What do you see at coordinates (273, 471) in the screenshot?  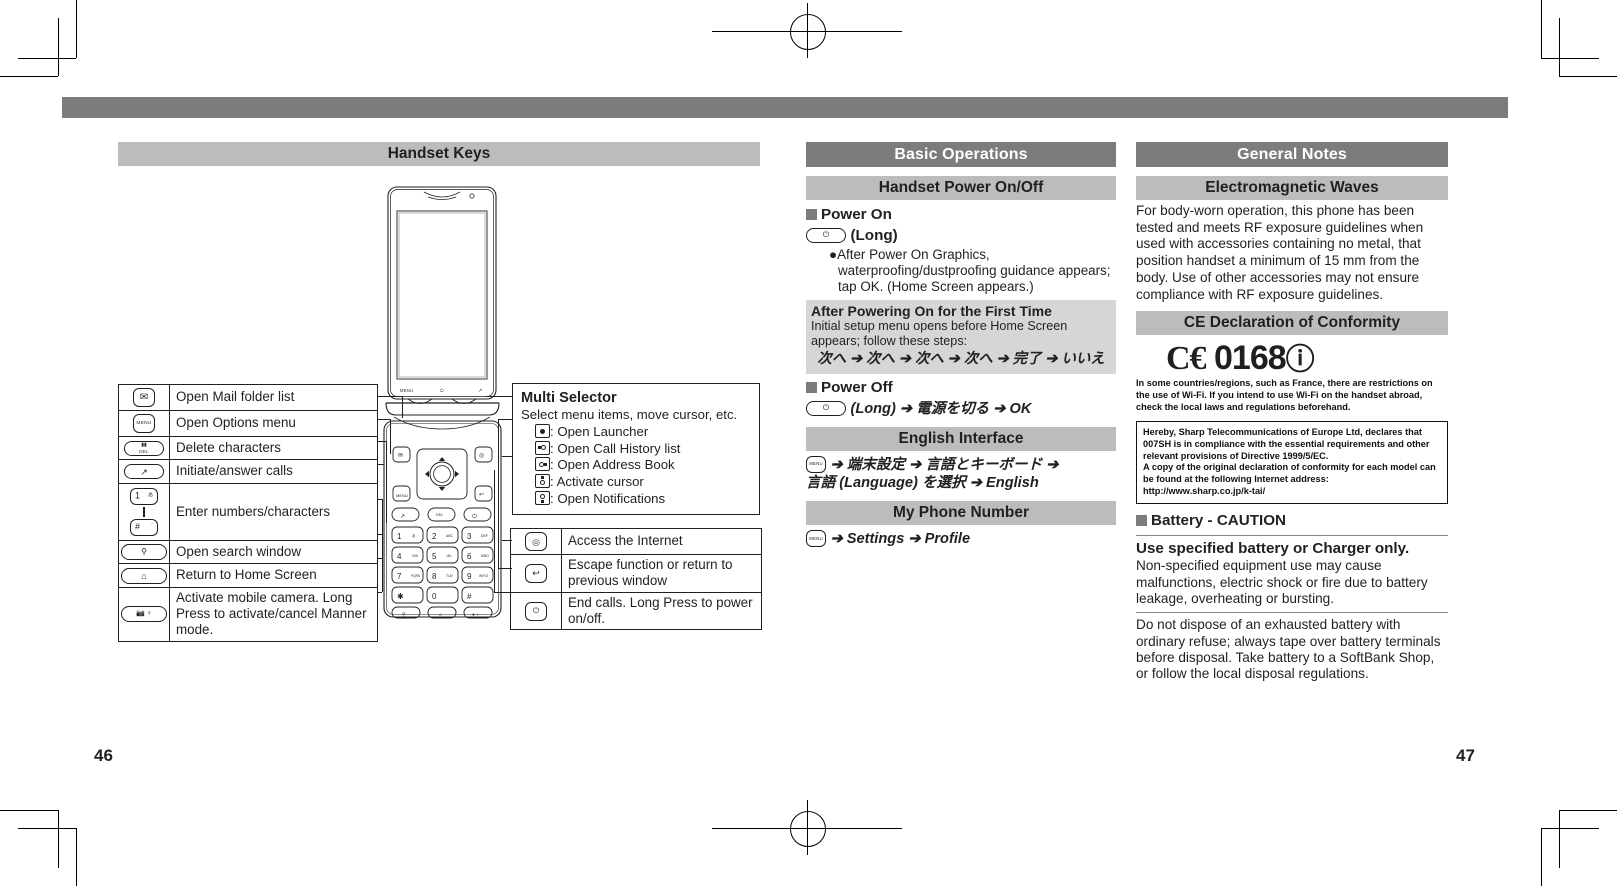 I see `key-description: Initiate/answer calls` at bounding box center [273, 471].